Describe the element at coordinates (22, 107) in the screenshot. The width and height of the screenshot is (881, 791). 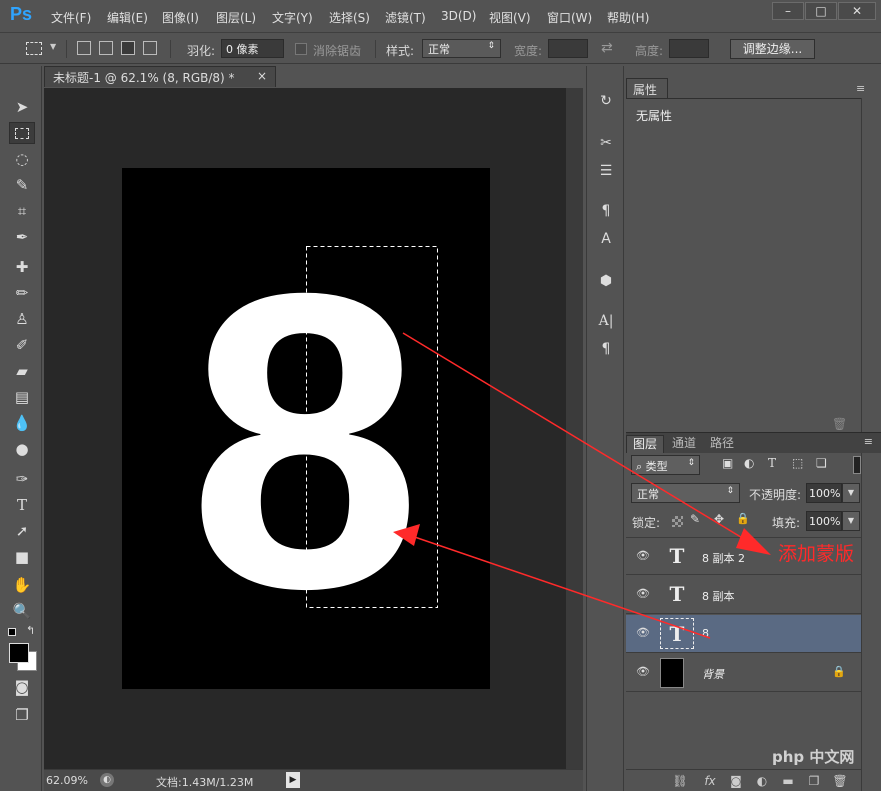
I see `move-tool-icon: ➤` at that location.